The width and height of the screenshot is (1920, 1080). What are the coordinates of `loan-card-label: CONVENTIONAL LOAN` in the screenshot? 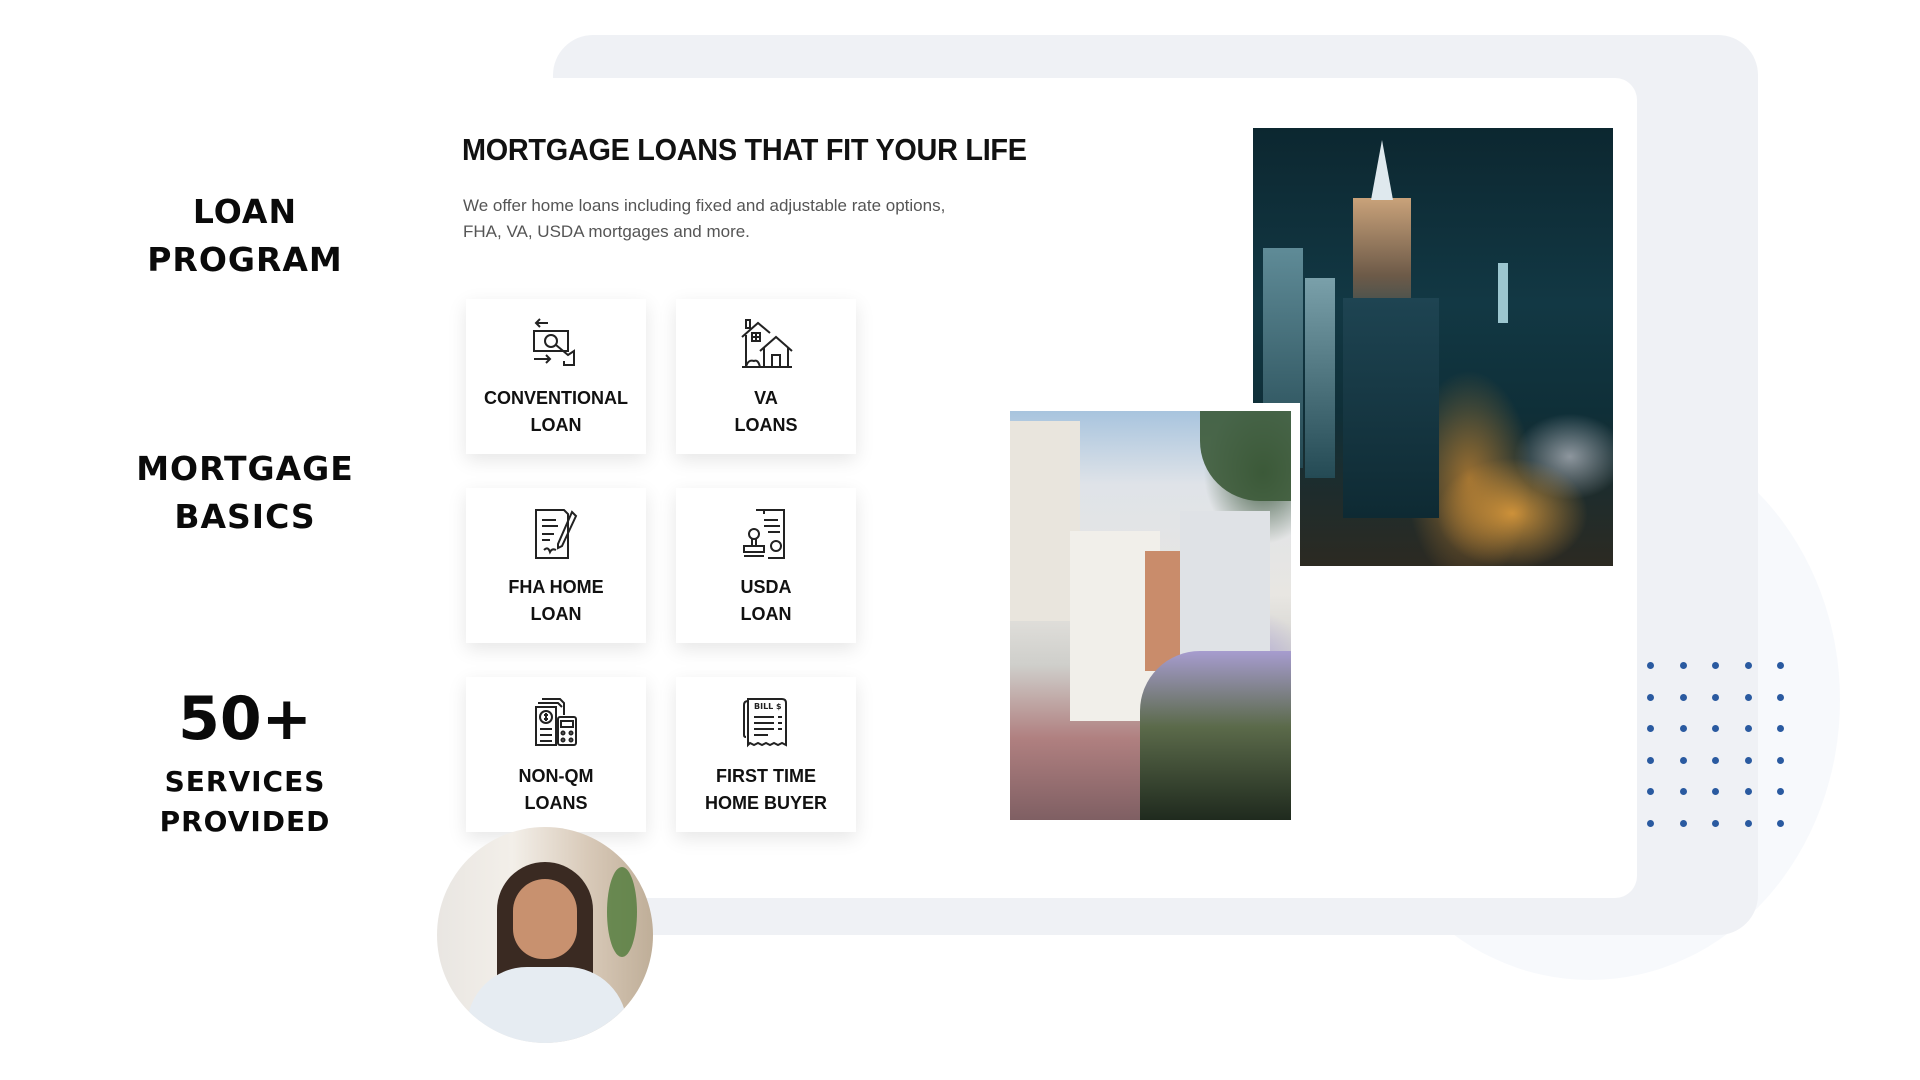 It's located at (556, 412).